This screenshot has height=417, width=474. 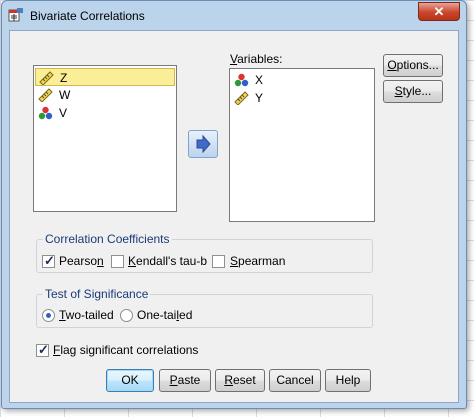 What do you see at coordinates (302, 80) in the screenshot?
I see `selected-variable-item-x: X` at bounding box center [302, 80].